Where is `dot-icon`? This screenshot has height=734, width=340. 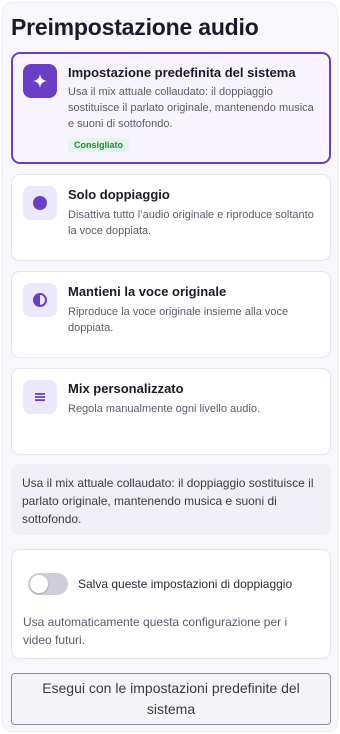
dot-icon is located at coordinates (40, 203).